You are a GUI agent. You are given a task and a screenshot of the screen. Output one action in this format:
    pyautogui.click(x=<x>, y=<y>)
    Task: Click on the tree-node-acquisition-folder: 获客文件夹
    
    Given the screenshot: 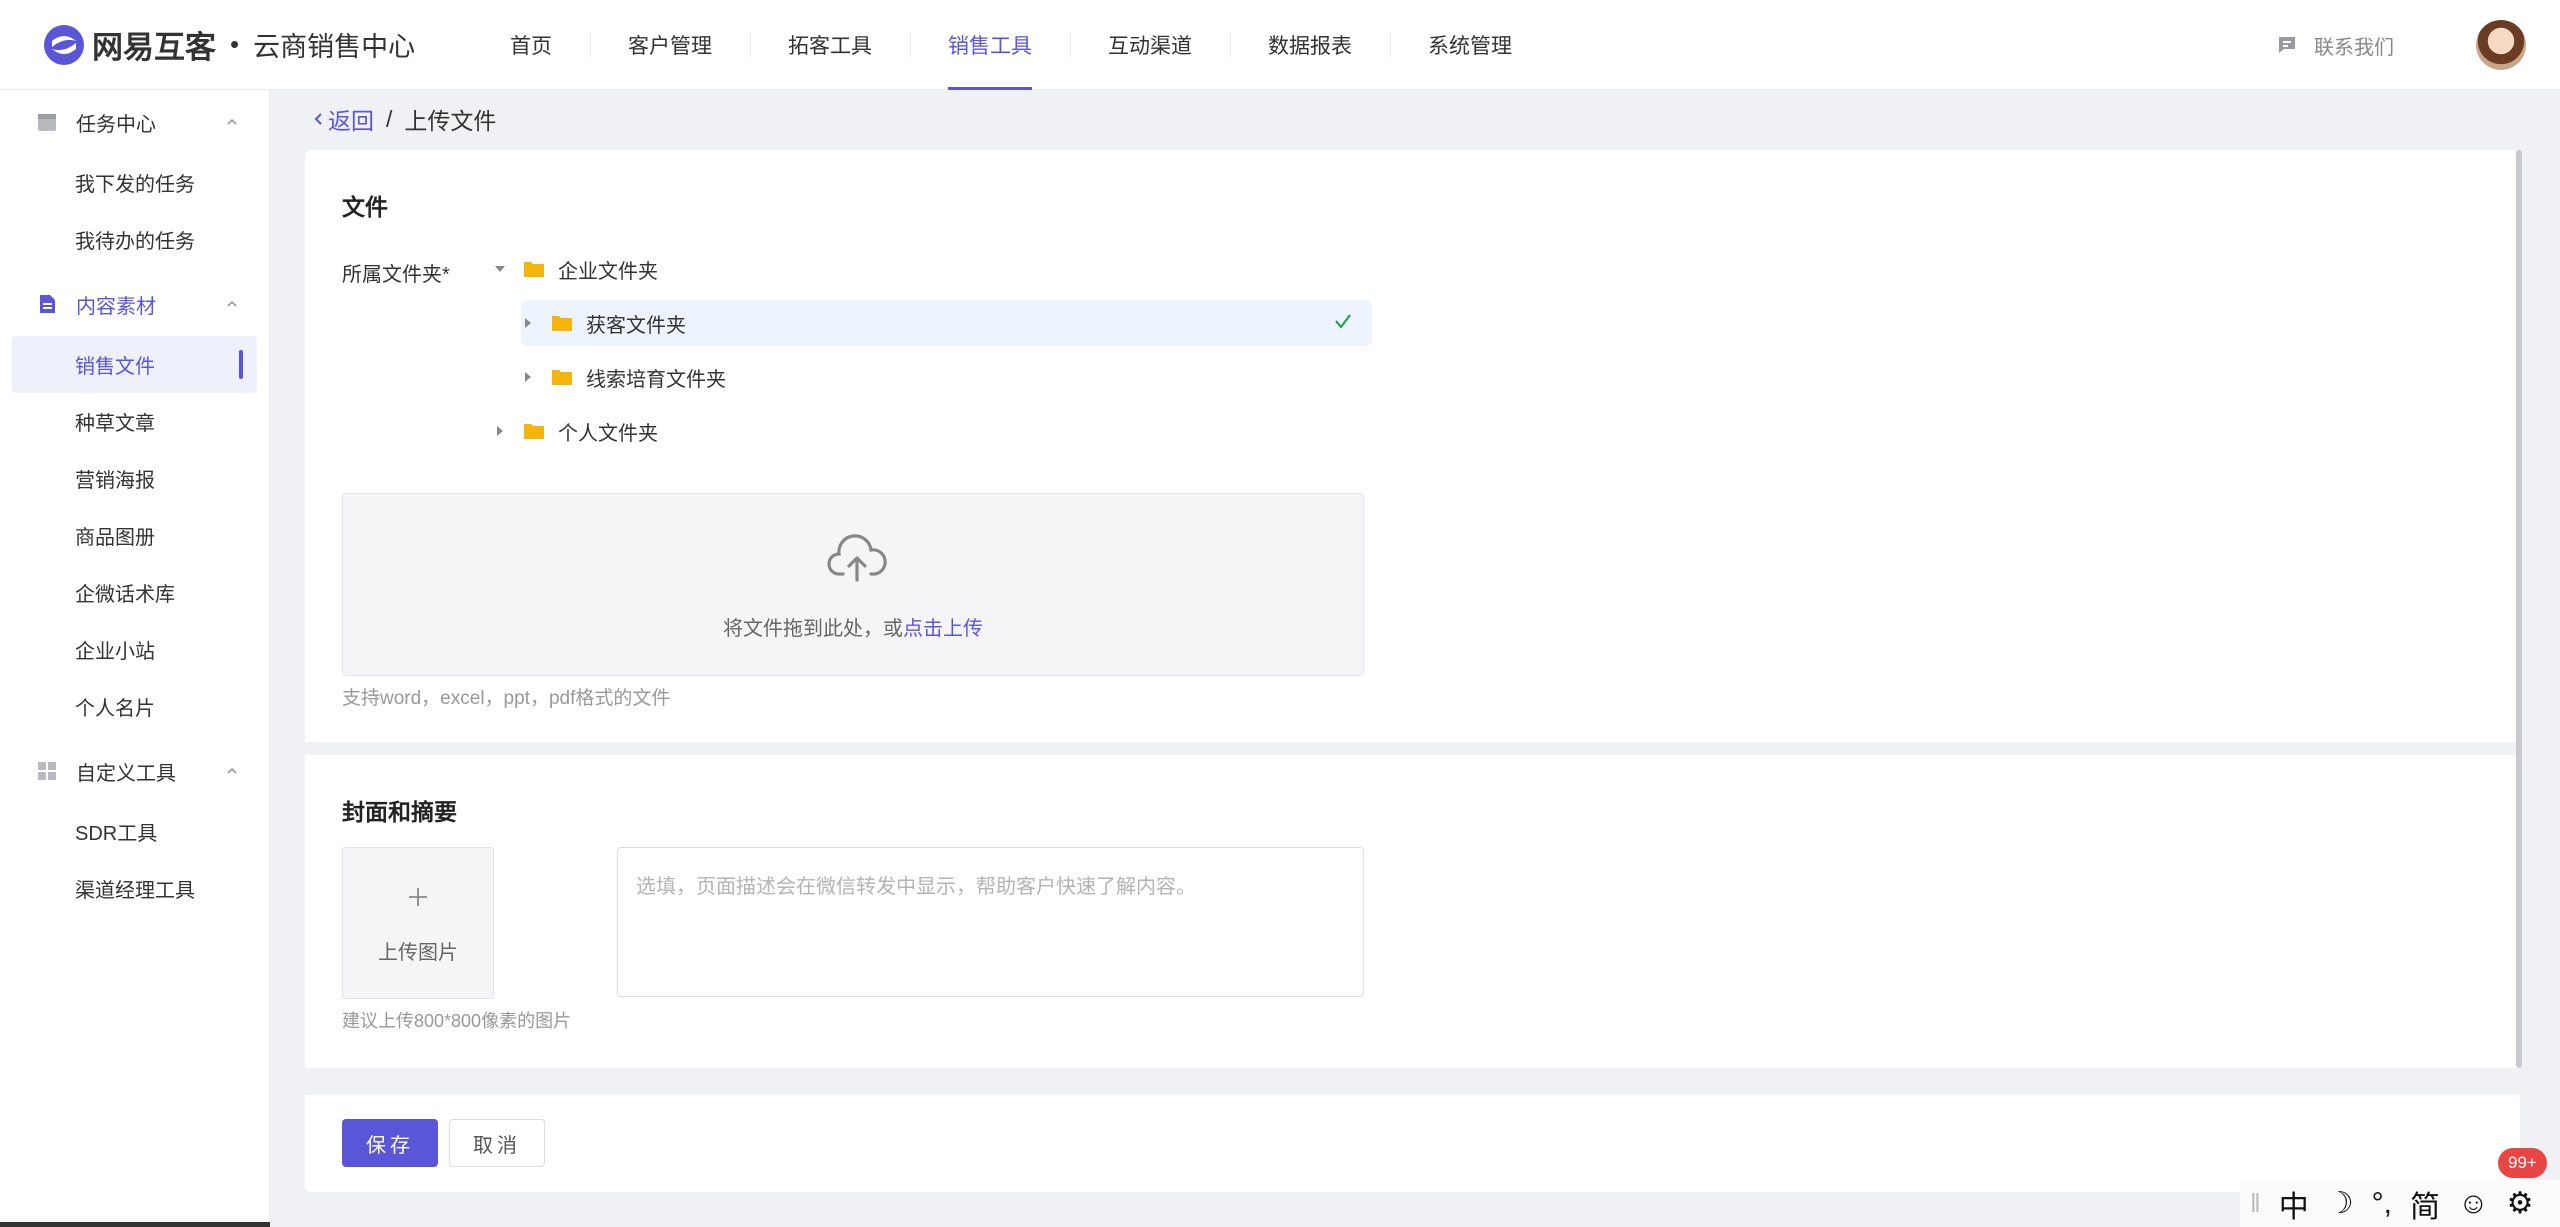 What is the action you would take?
    pyautogui.click(x=946, y=323)
    